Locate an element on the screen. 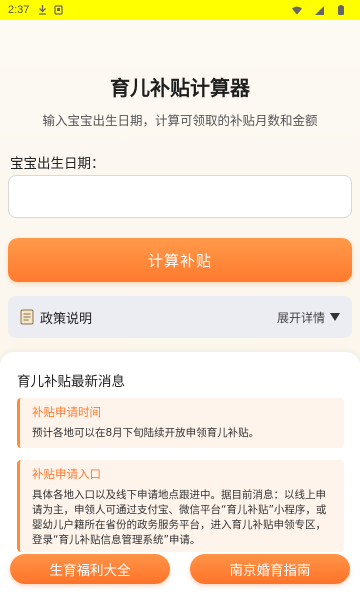 This screenshot has width=360, height=600. app-notification-icon is located at coordinates (58, 10).